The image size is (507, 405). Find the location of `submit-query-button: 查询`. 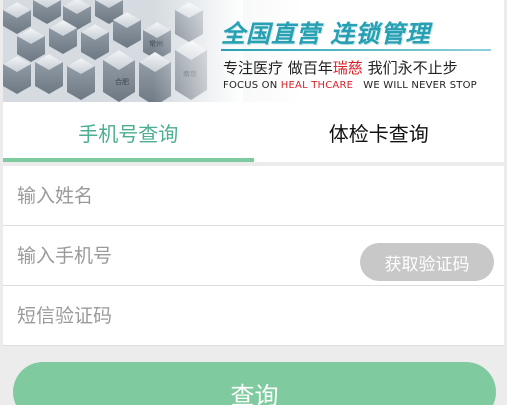

submit-query-button: 查询 is located at coordinates (254, 383).